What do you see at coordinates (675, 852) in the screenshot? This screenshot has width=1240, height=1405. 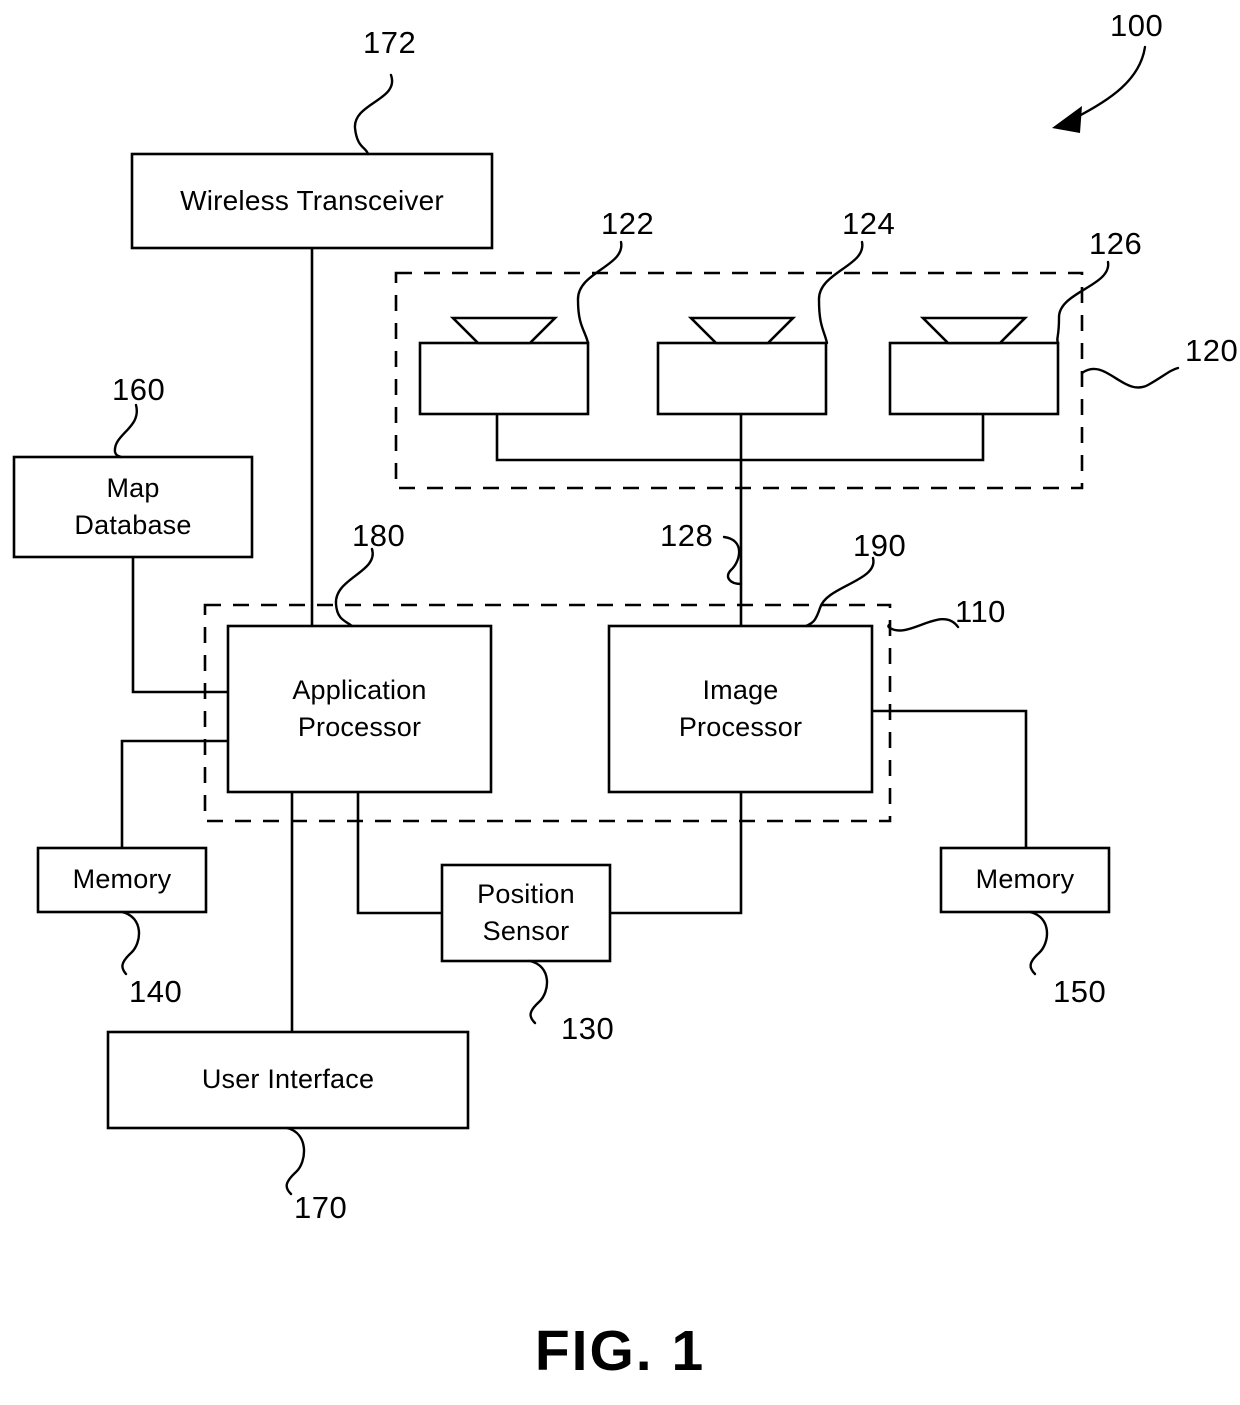 I see `connector-image-processor-to-position-sensor` at bounding box center [675, 852].